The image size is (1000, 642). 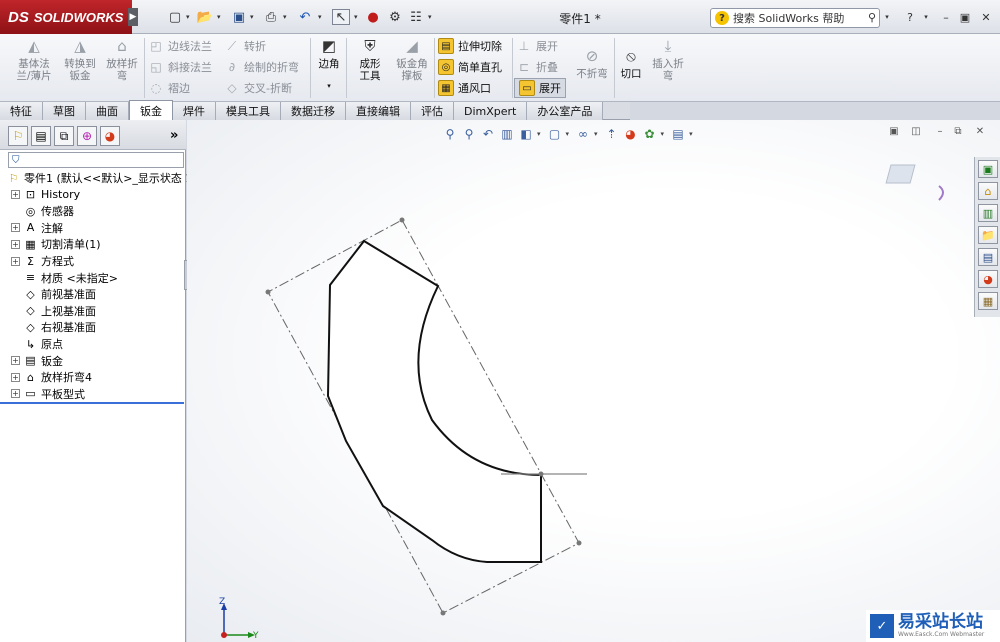 I want to click on tab-3: 钣金, so click(x=151, y=110).